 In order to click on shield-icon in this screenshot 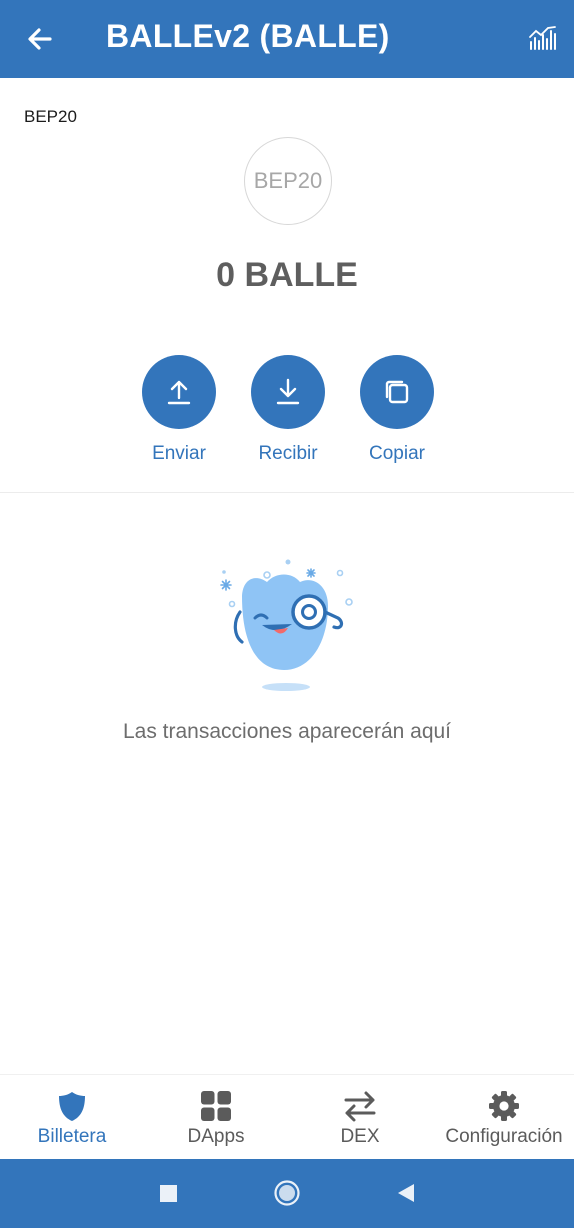, I will do `click(72, 1106)`.